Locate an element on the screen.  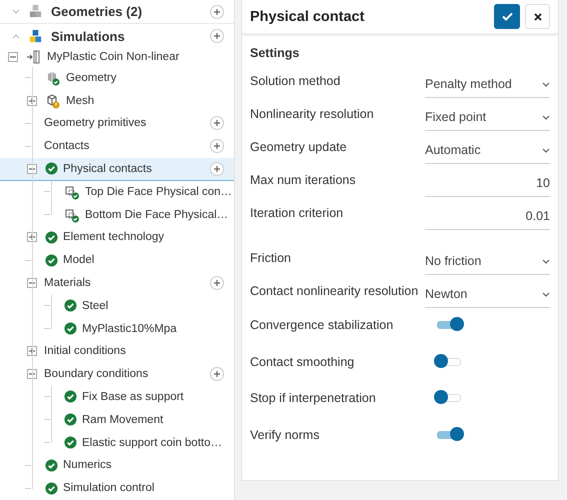
tree-item-label: Model is located at coordinates (79, 260).